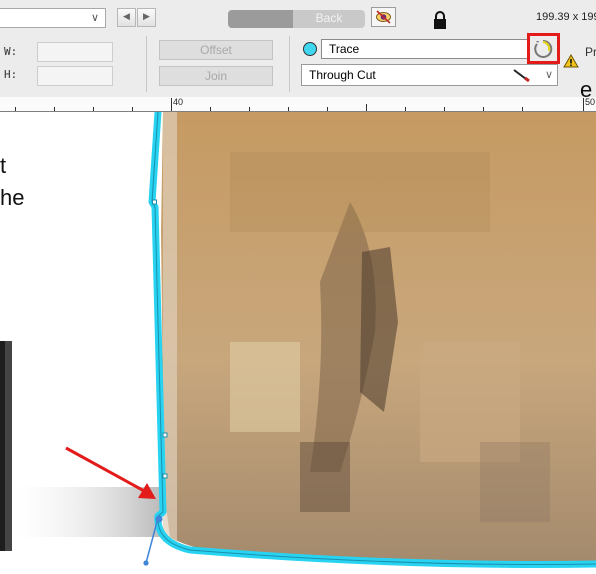 The image size is (596, 574). I want to click on nav-next-button: ▶, so click(146, 17).